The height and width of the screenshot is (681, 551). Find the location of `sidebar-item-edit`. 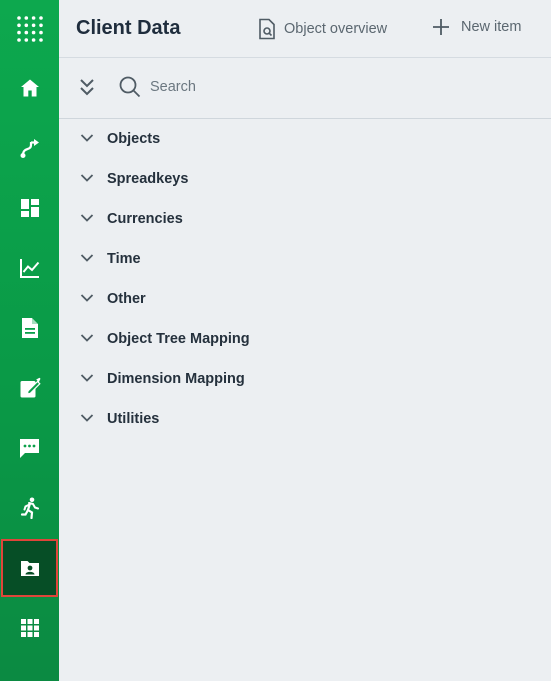

sidebar-item-edit is located at coordinates (29, 388).